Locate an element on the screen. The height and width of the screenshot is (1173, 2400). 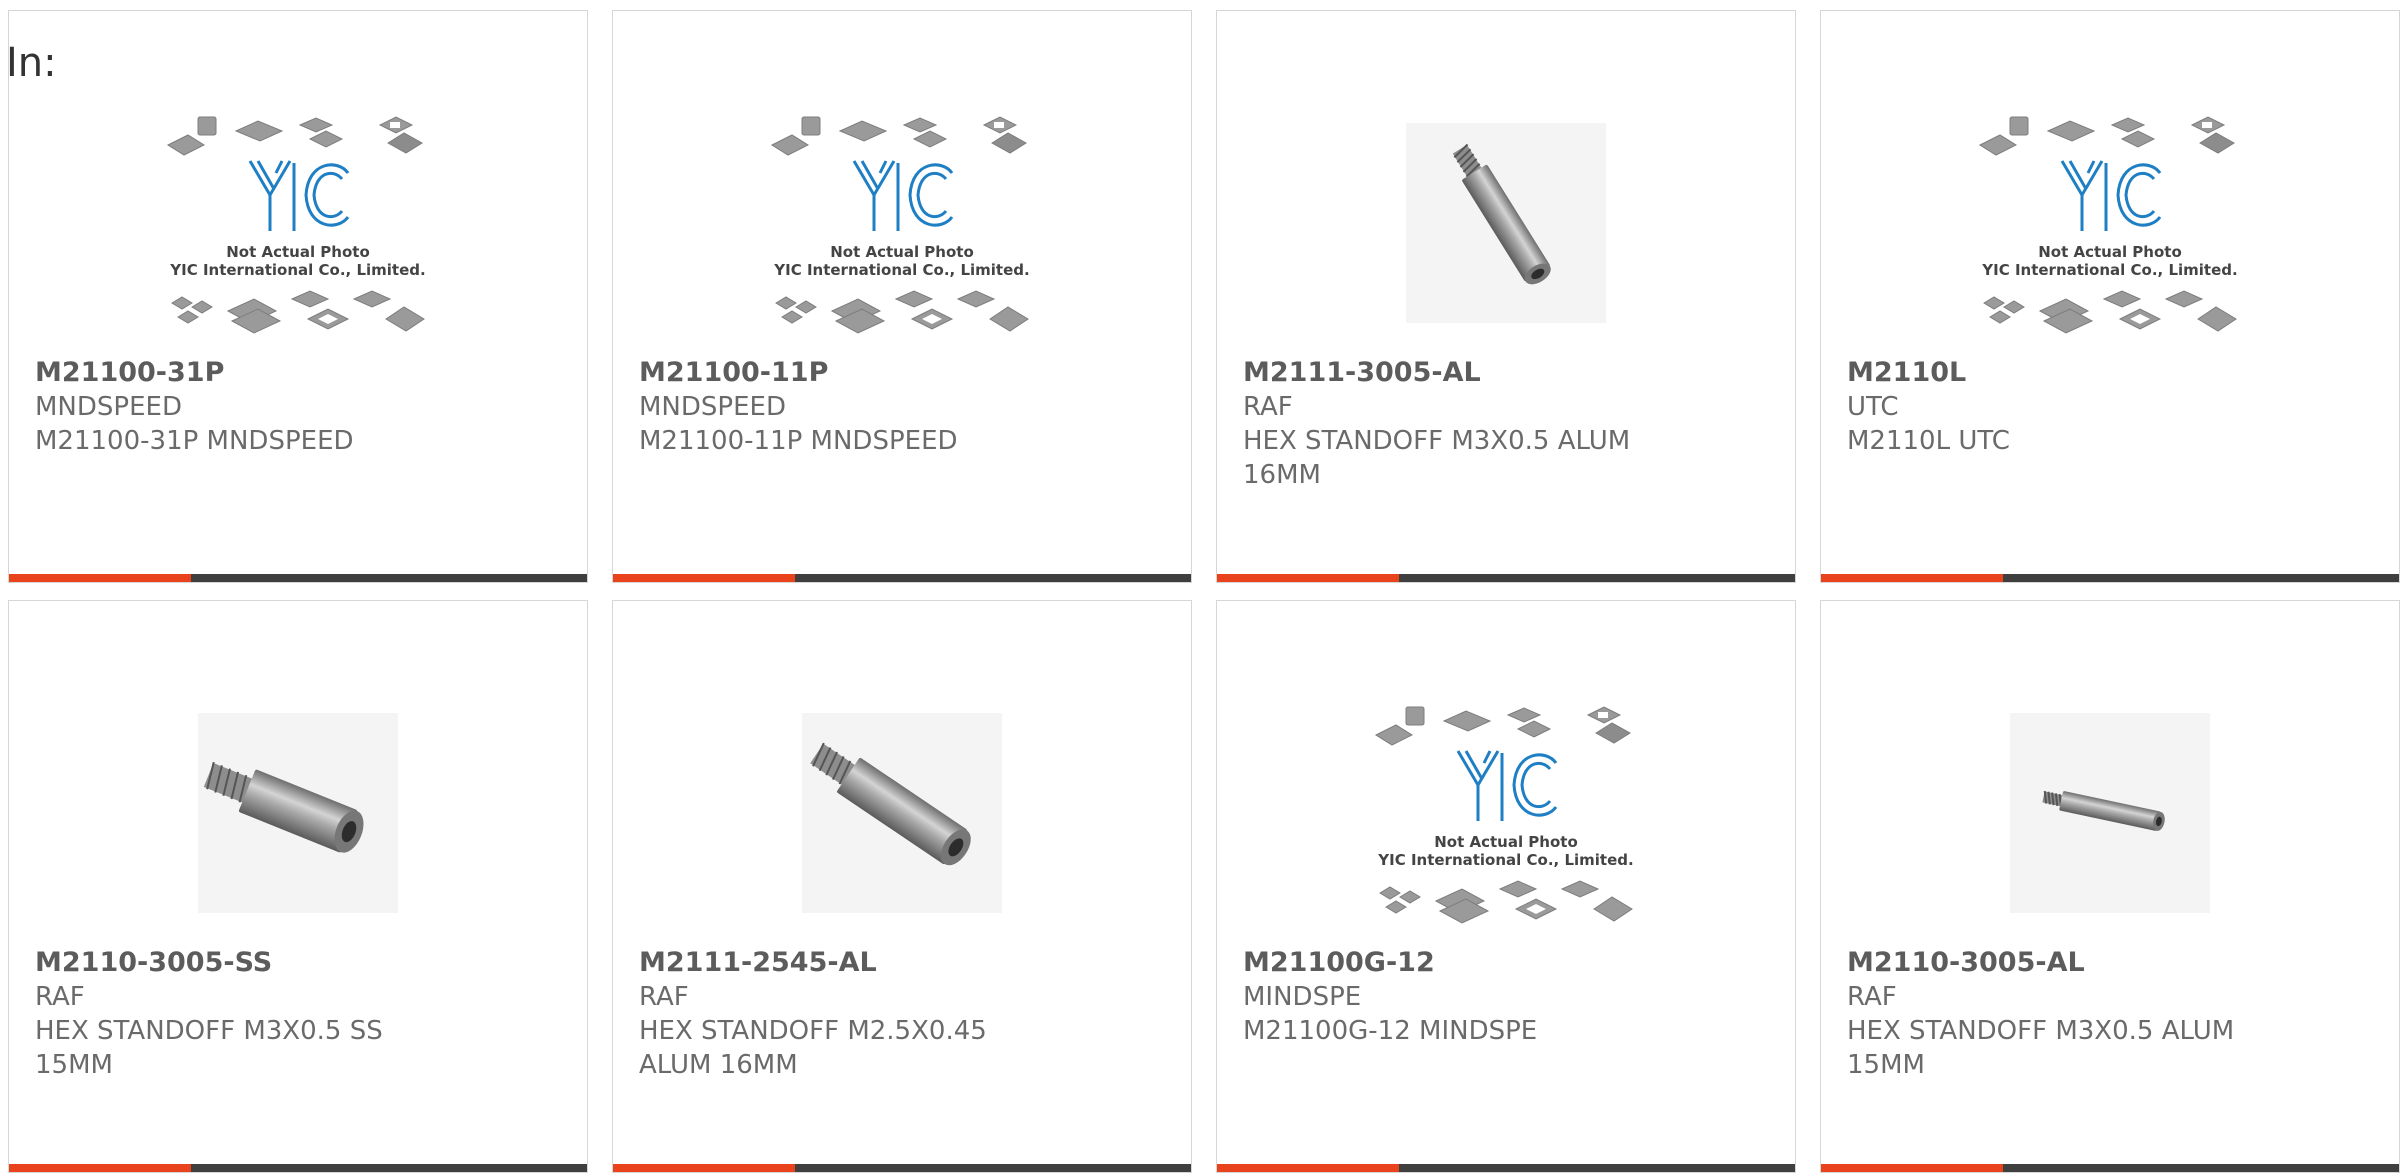
description: M2110L UTC is located at coordinates (1928, 441).